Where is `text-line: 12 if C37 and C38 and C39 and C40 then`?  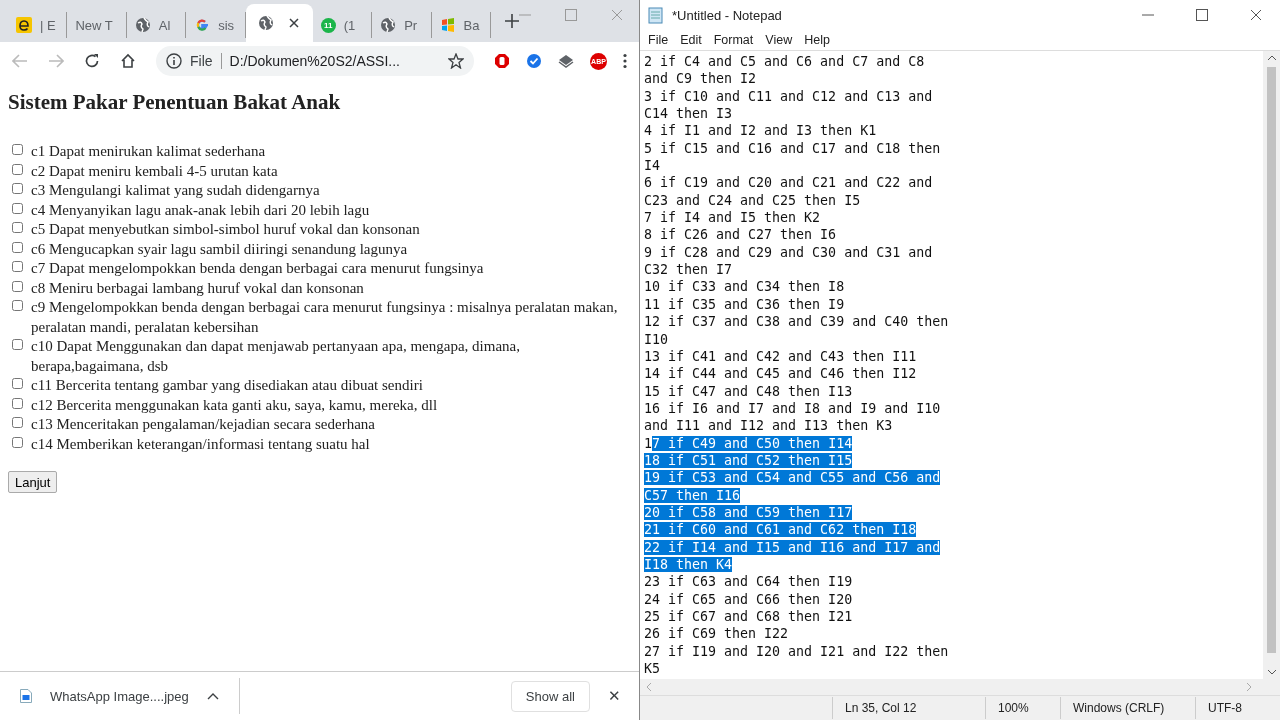
text-line: 12 if C37 and C38 and C39 and C40 then is located at coordinates (796, 322).